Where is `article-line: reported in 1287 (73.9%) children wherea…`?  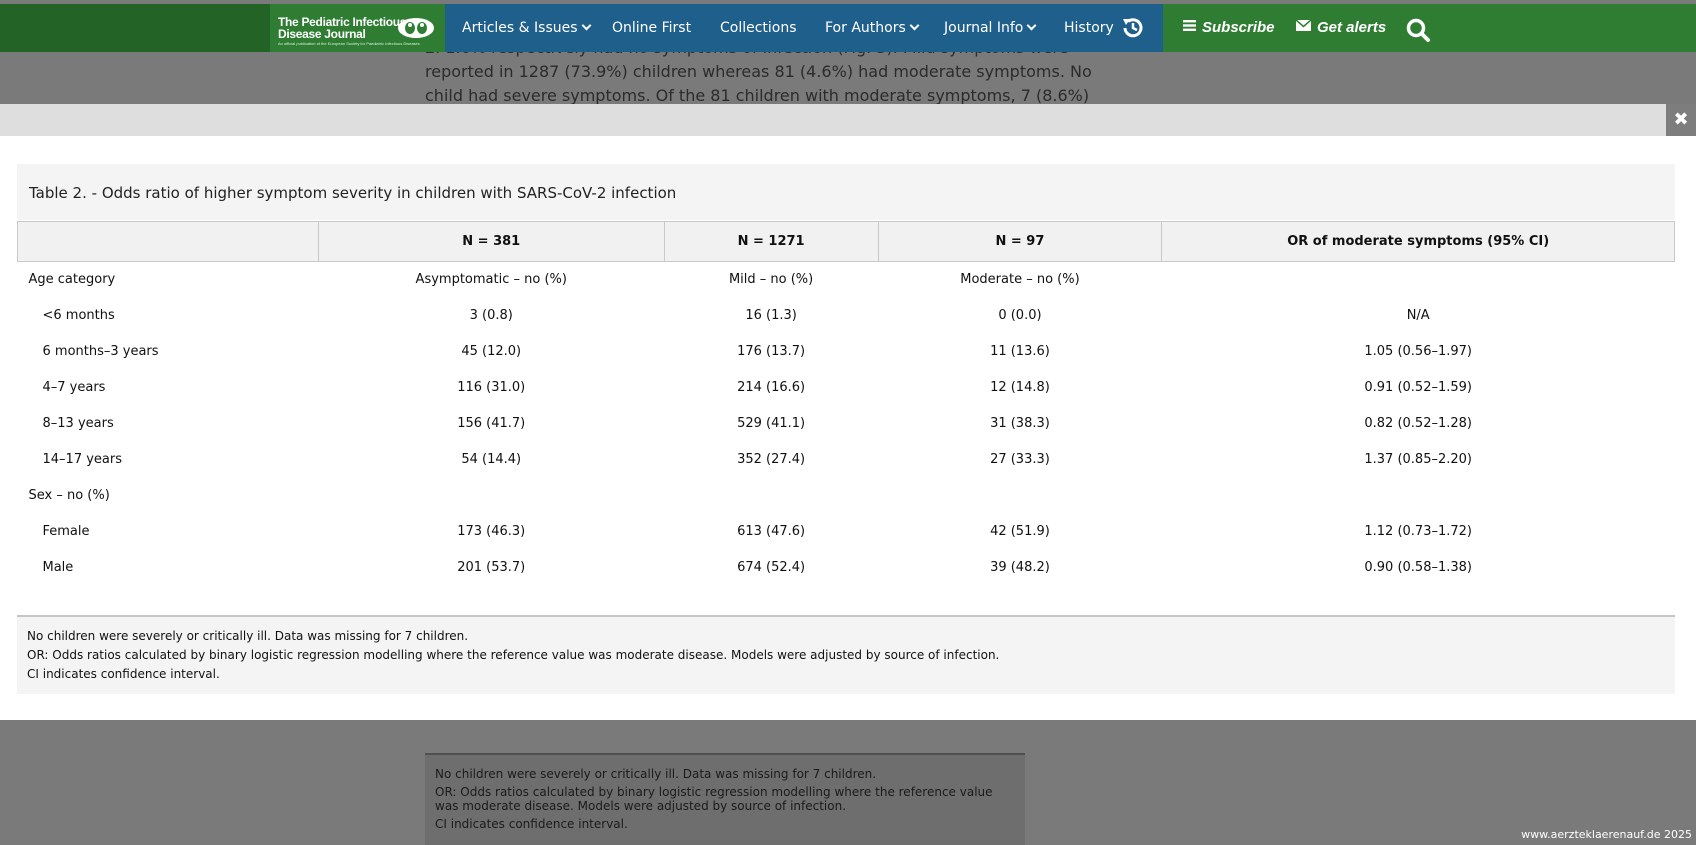 article-line: reported in 1287 (73.9%) children wherea… is located at coordinates (758, 71).